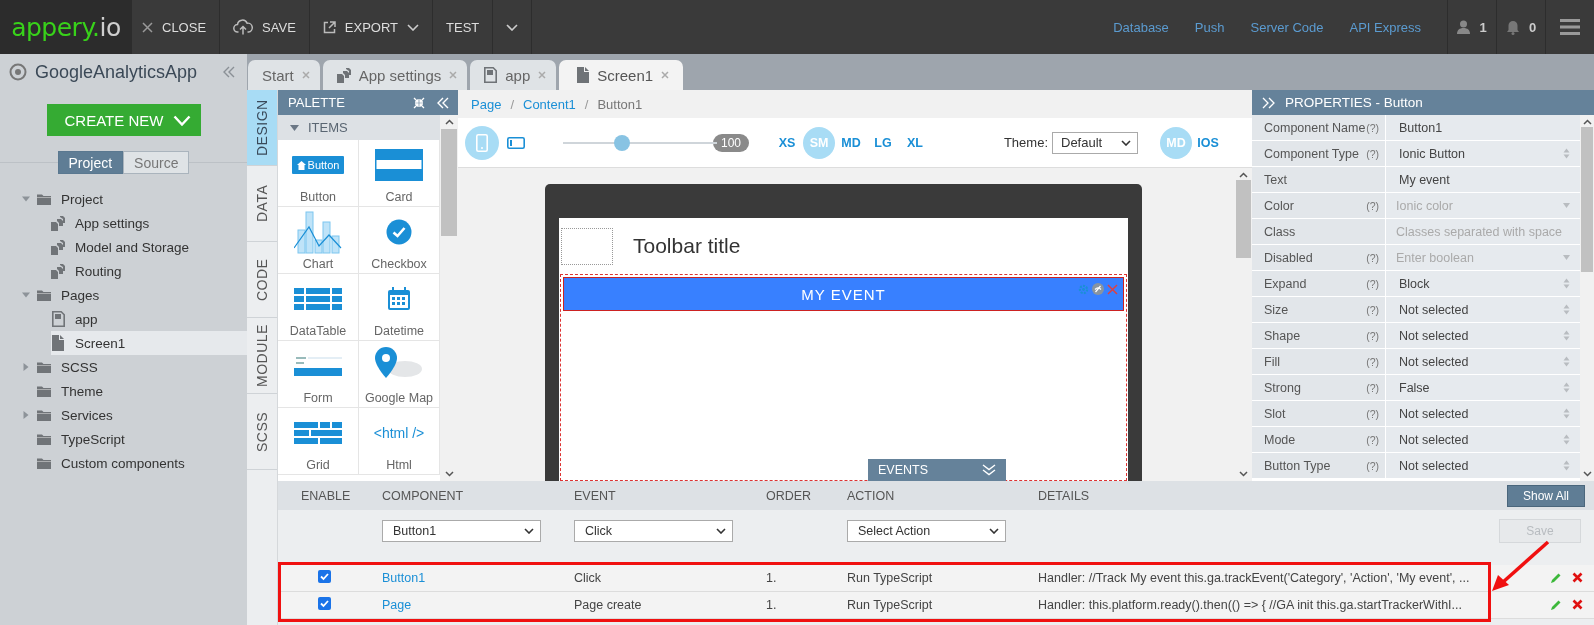 This screenshot has height=625, width=1594. Describe the element at coordinates (1483, 179) in the screenshot. I see `property-field: My event` at that location.